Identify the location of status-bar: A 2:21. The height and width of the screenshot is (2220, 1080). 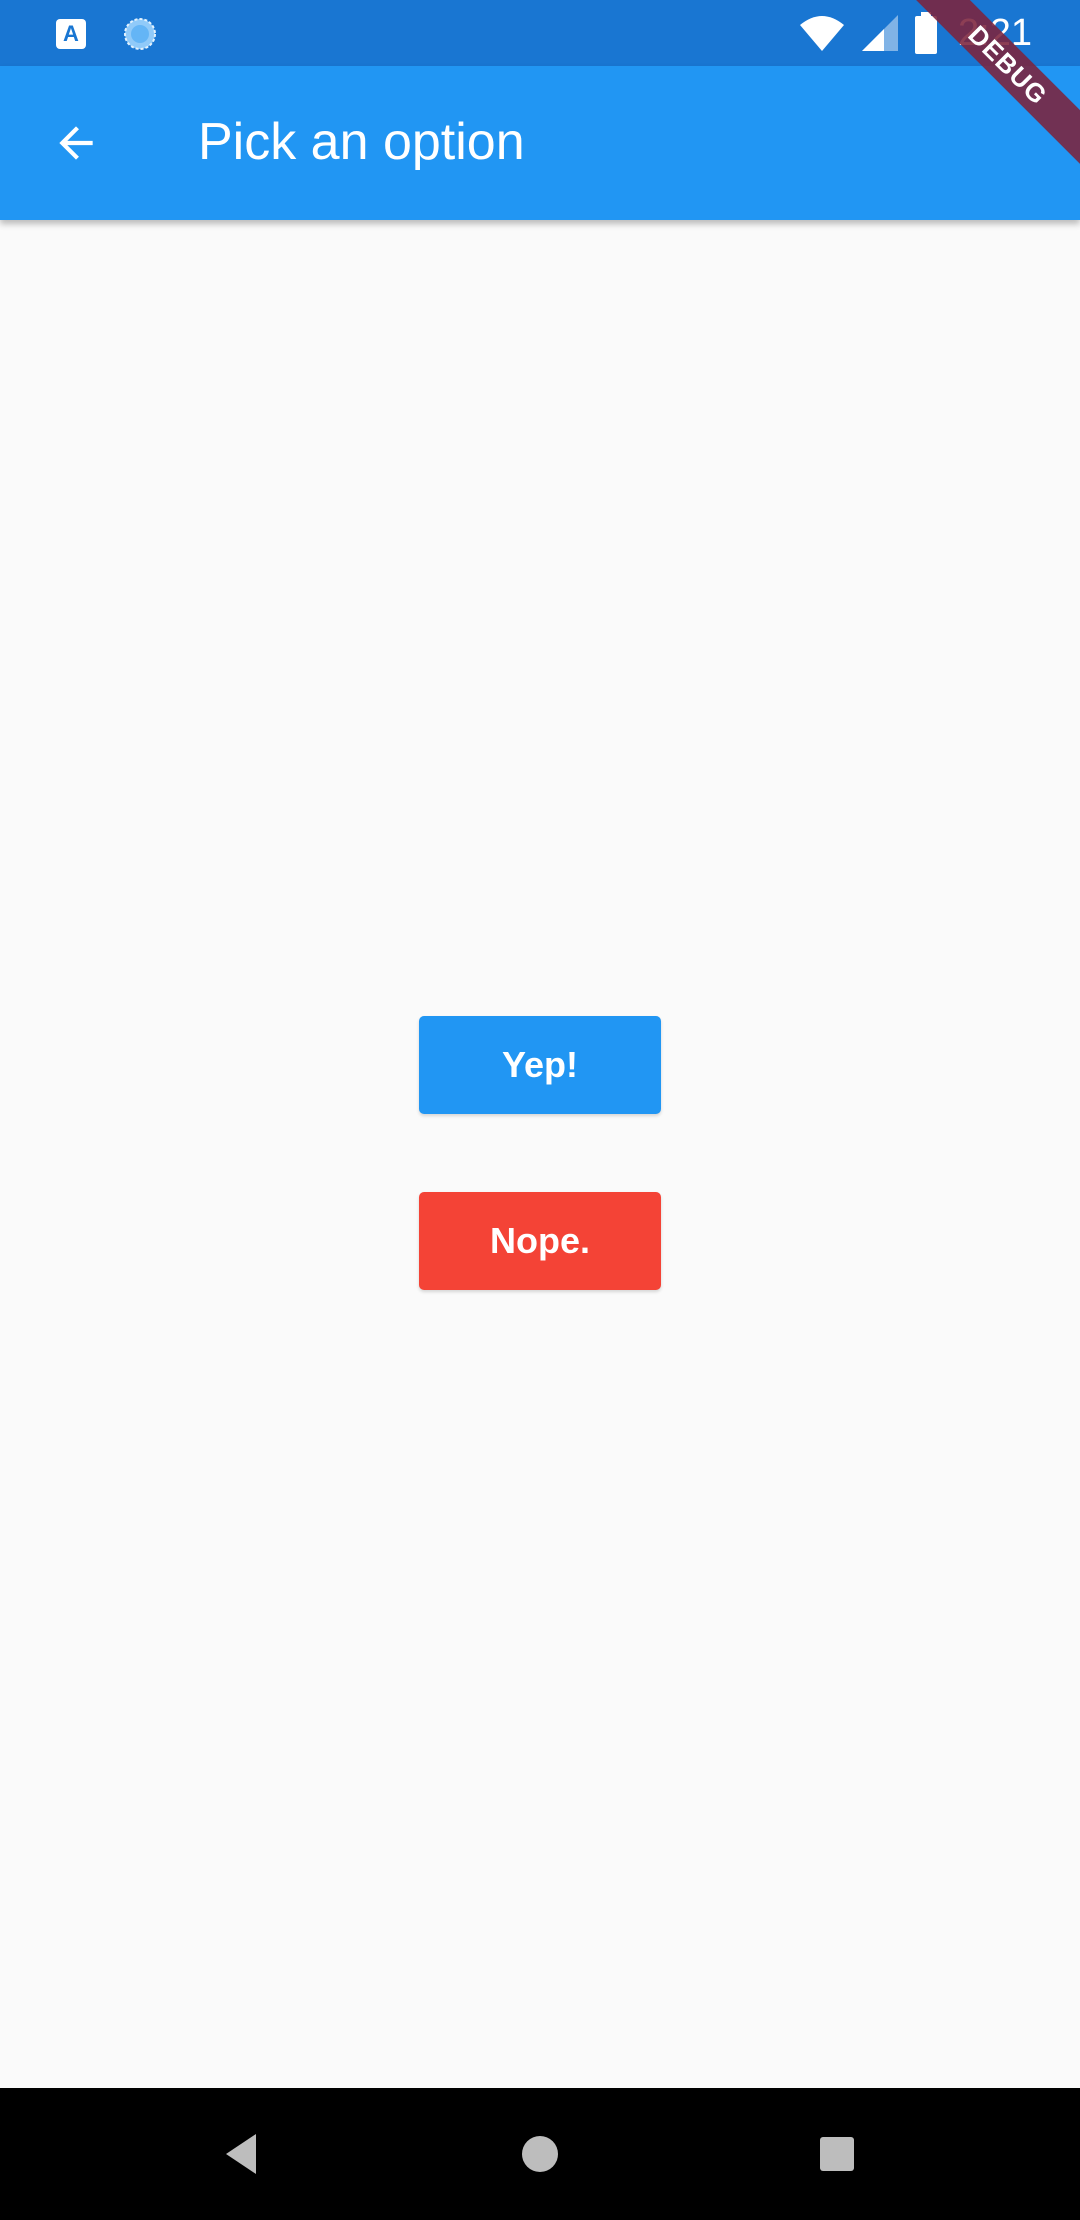
(540, 33).